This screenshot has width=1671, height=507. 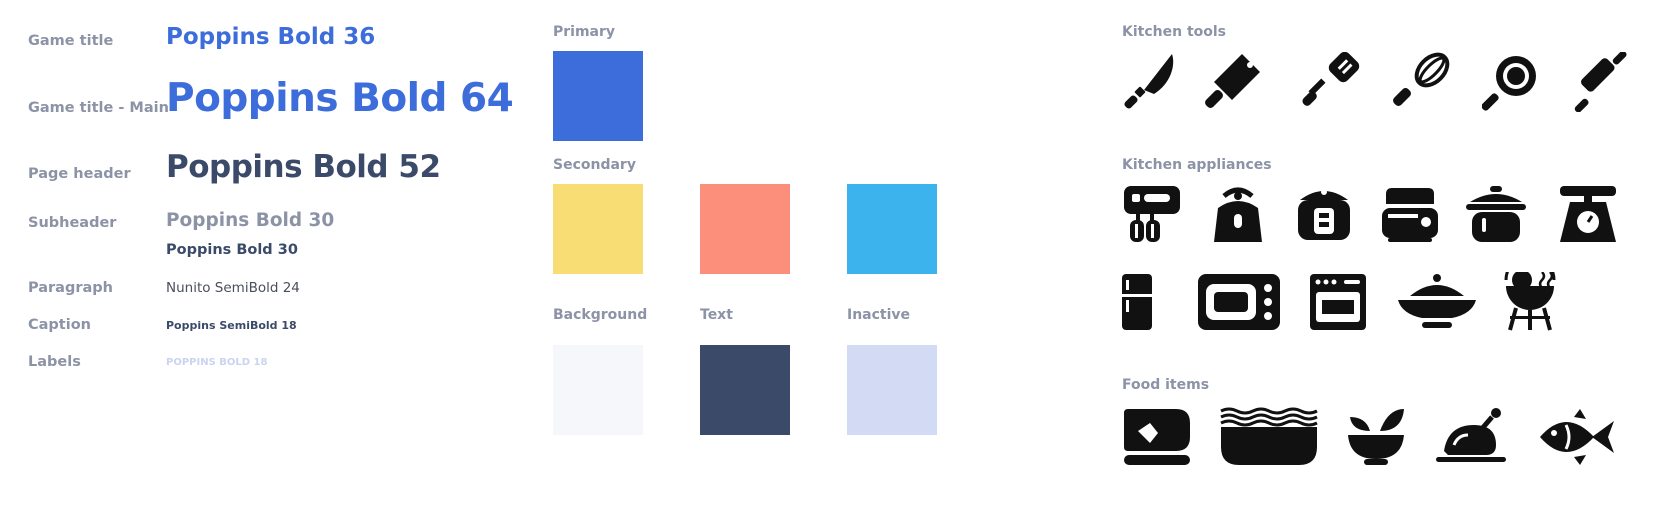 I want to click on hand-mixer-icon, so click(x=1152, y=214).